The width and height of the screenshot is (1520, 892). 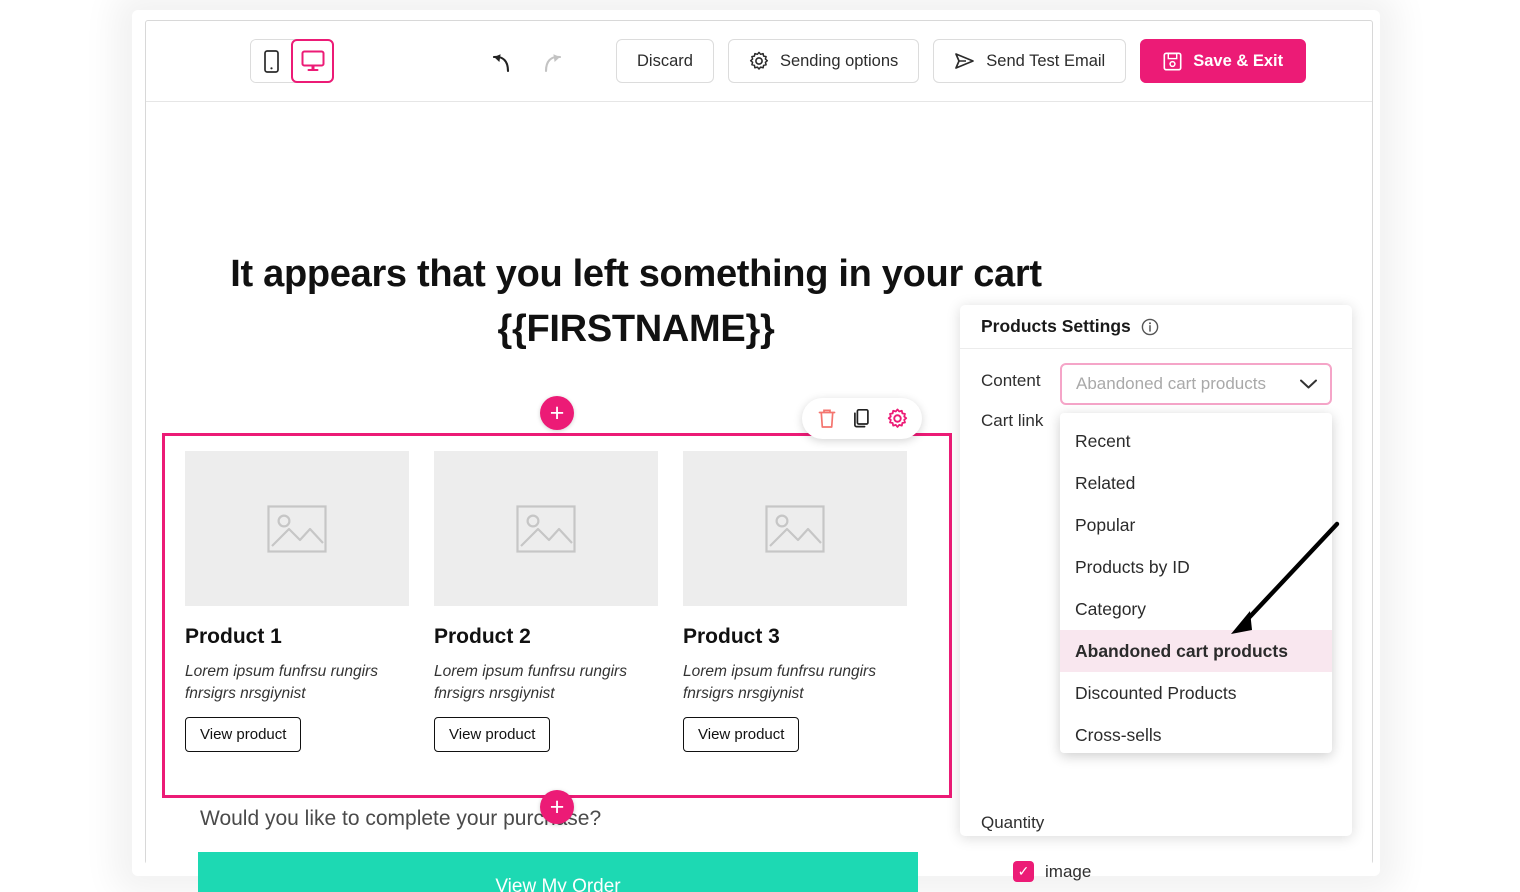 I want to click on save-and-exit-label: Save & Exit, so click(x=1238, y=60).